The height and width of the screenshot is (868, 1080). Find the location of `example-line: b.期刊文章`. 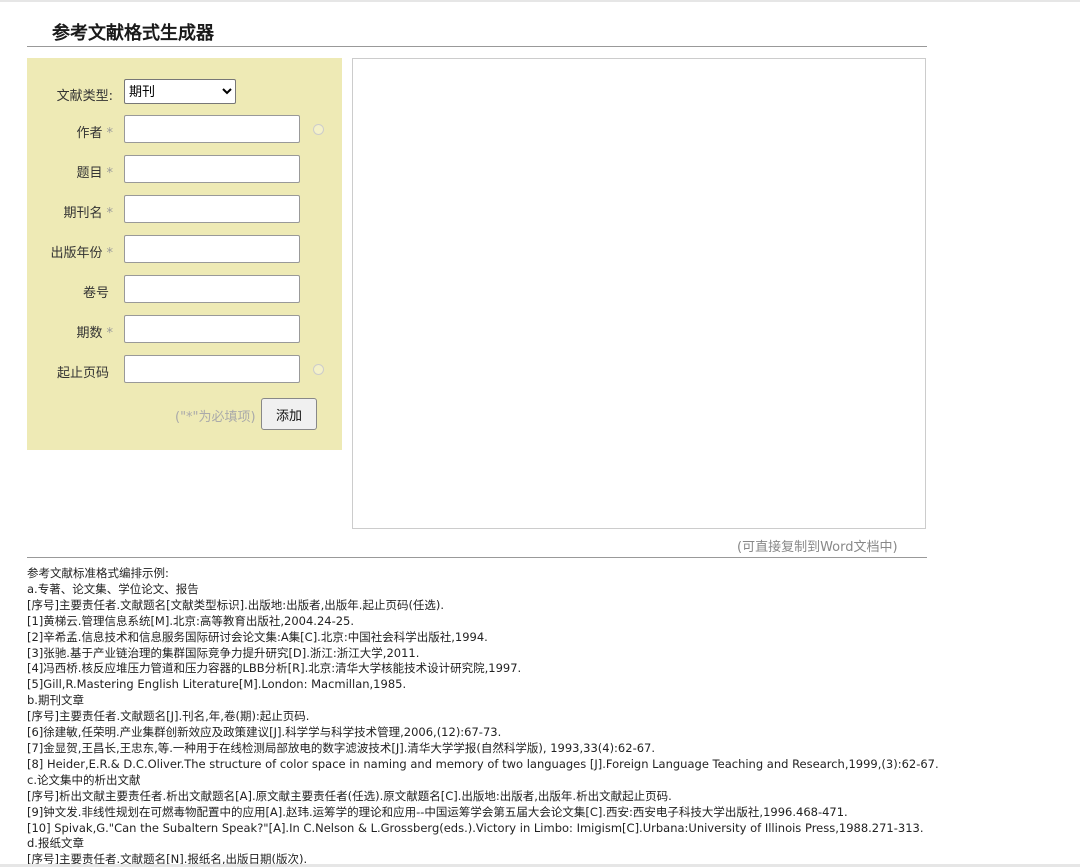

example-line: b.期刊文章 is located at coordinates (55, 700).